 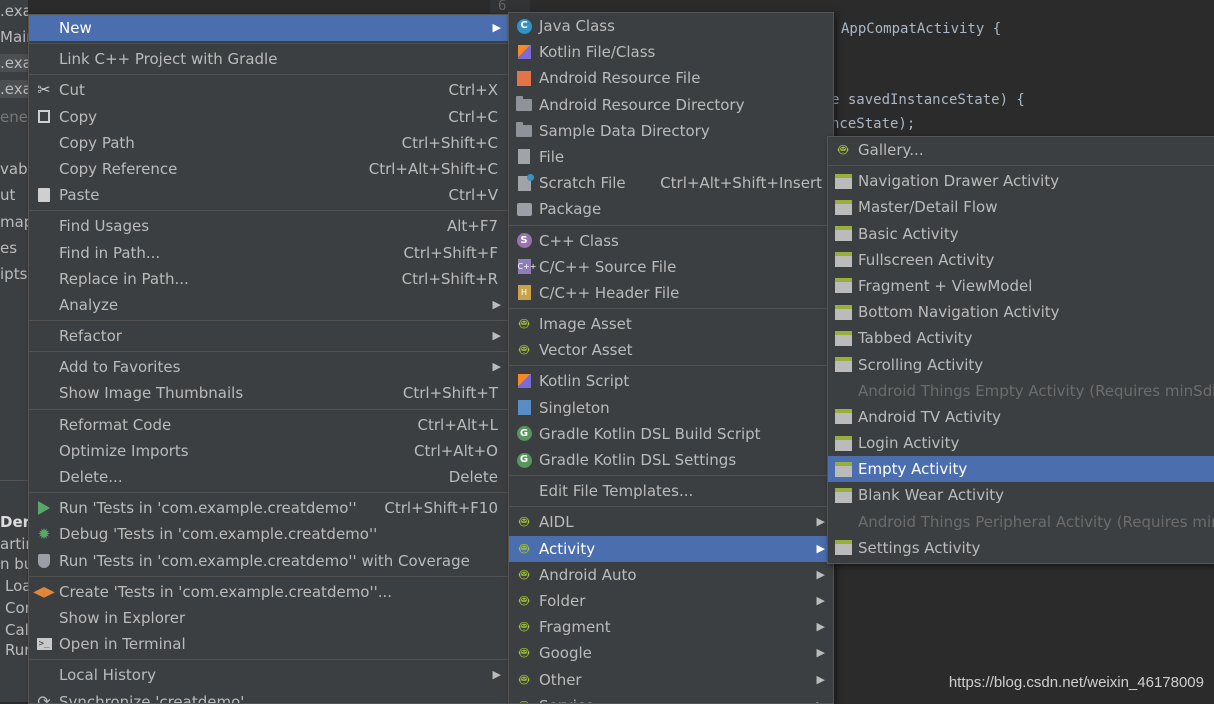 What do you see at coordinates (671, 653) in the screenshot?
I see `menu-item-google: 🤖︎ Google ▶` at bounding box center [671, 653].